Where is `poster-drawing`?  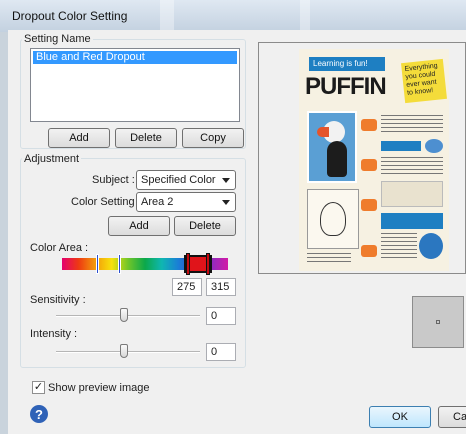 poster-drawing is located at coordinates (333, 219).